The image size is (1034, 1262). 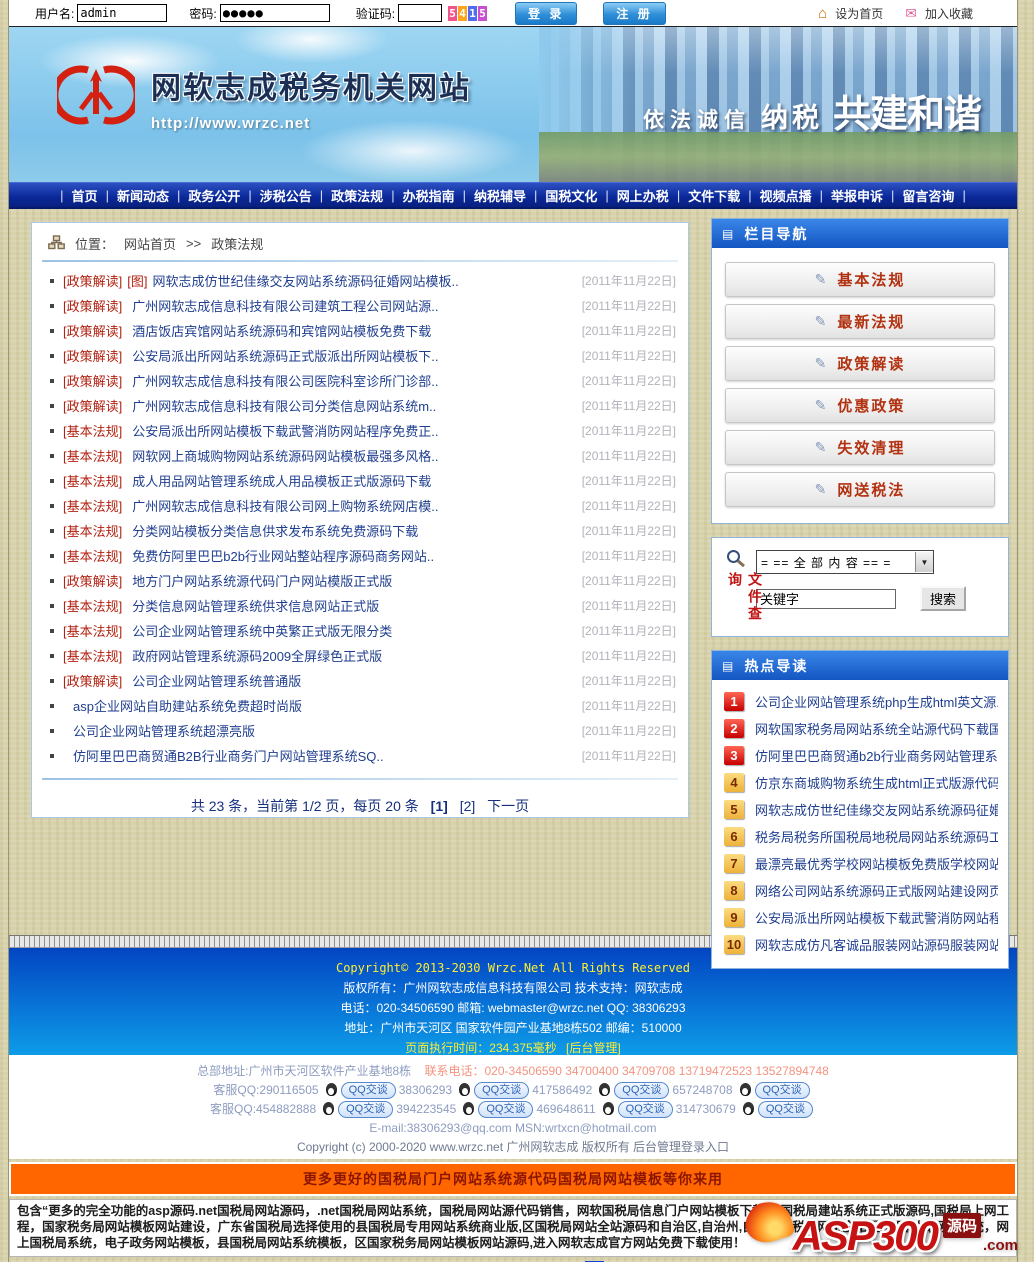 What do you see at coordinates (281, 330) in the screenshot?
I see `article-title-link: 酒店饭店宾馆网站系统源码和宾馆网站模板免费下载` at bounding box center [281, 330].